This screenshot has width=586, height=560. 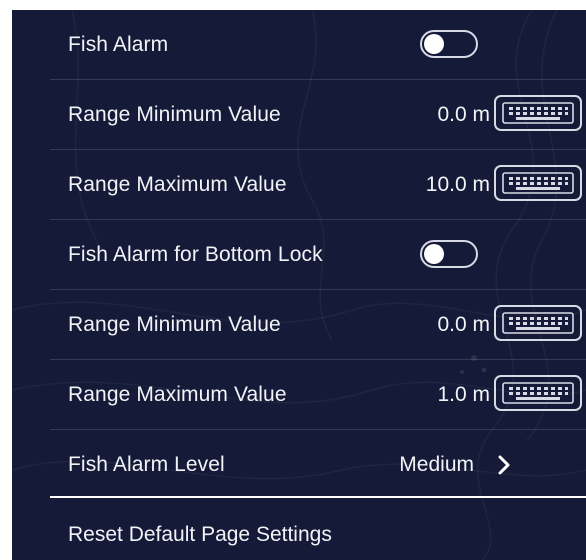 I want to click on row-fish-alarm: Fish Alarm, so click(x=318, y=45).